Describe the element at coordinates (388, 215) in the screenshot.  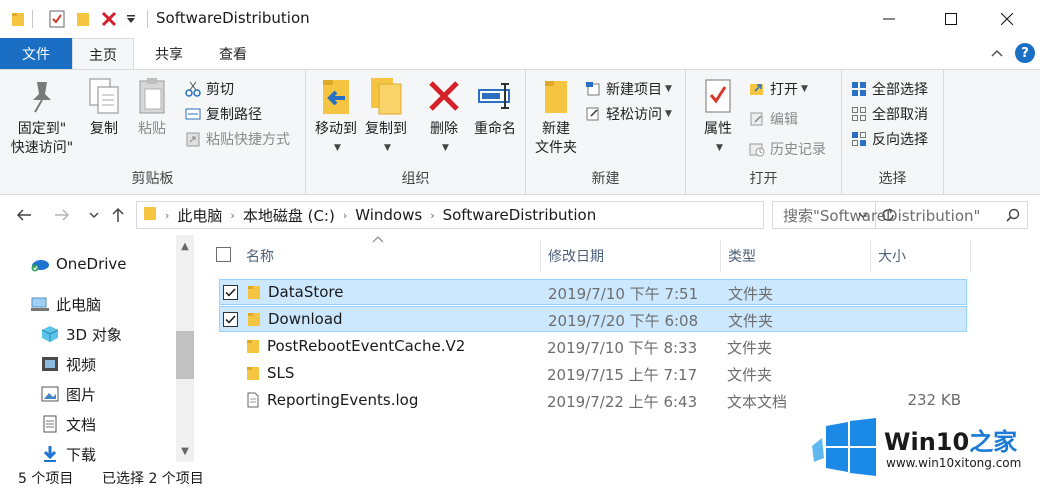
I see `breadcrumb-windows: Windows` at that location.